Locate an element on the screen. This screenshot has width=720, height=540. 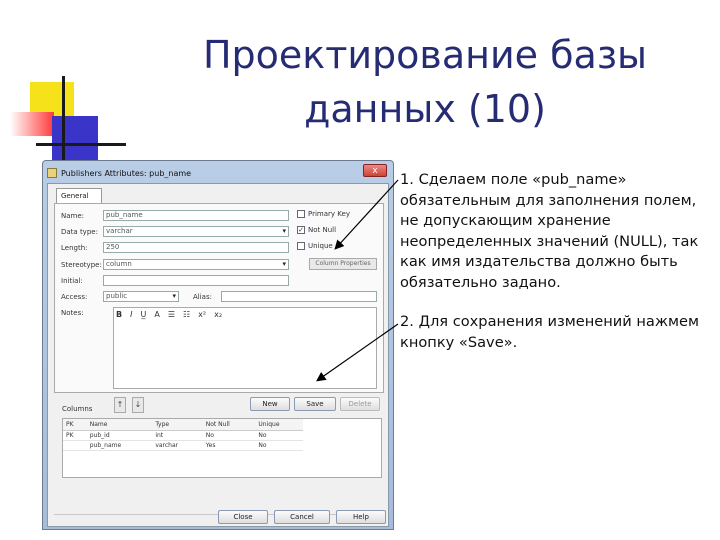
arrow-to-not-null is located at coordinates (366, 214).